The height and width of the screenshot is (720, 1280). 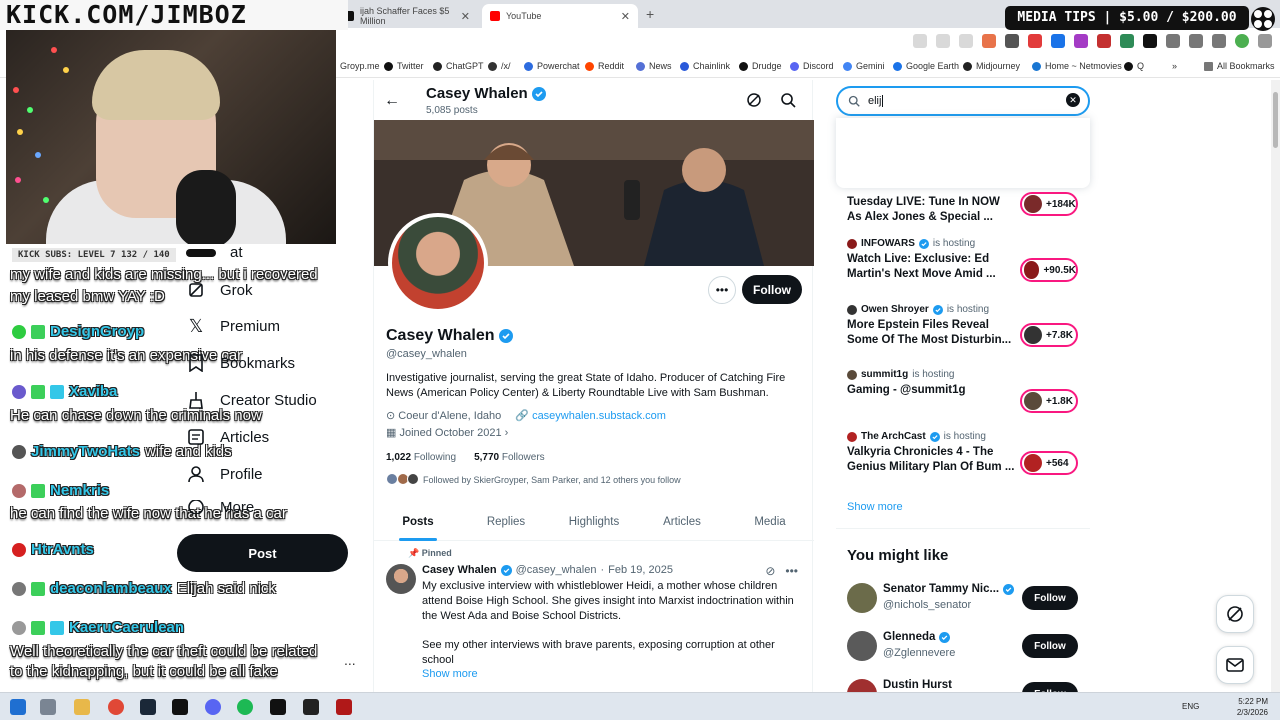 I want to click on puzzle-icon, so click(x=1173, y=41).